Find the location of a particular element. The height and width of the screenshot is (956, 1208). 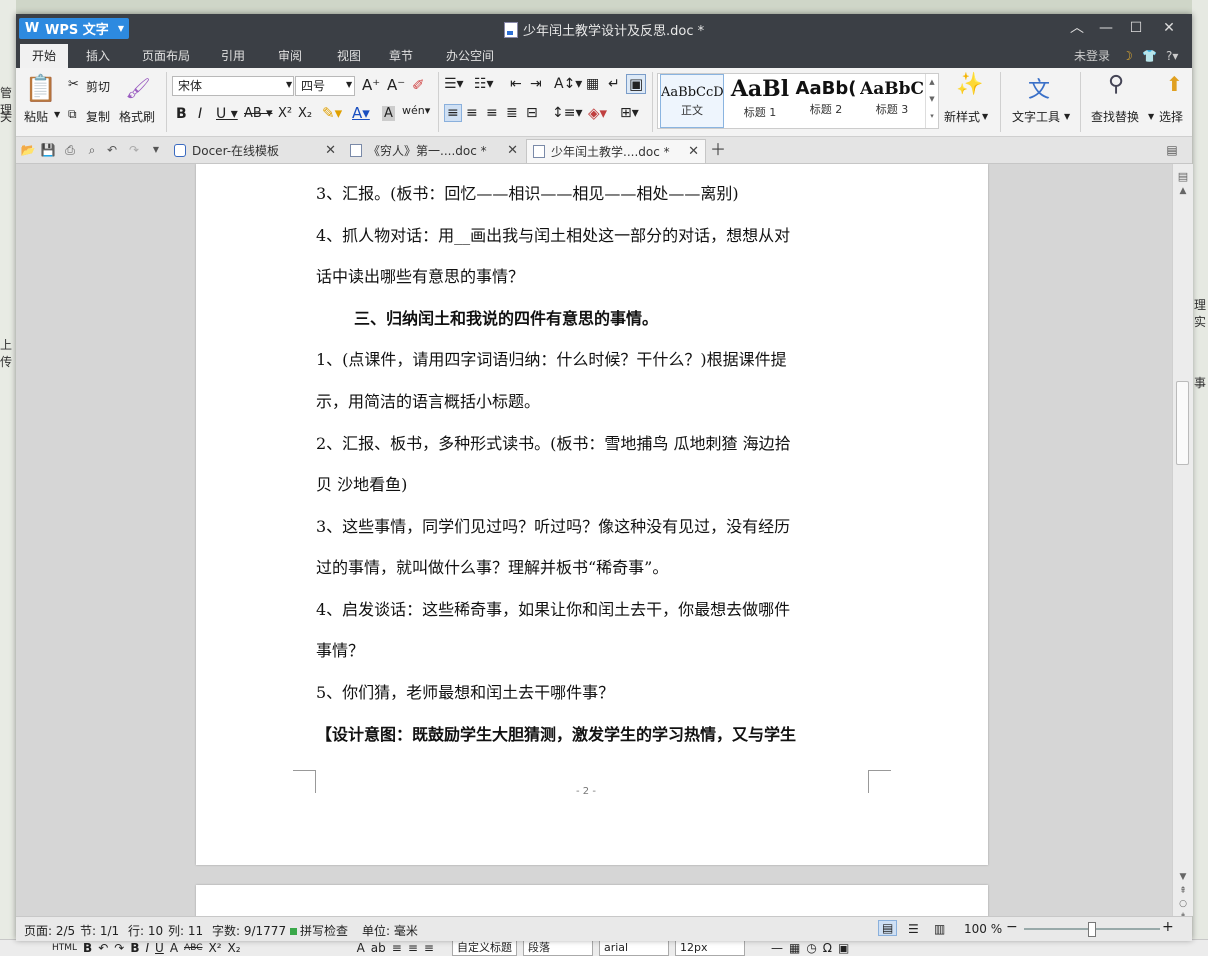

maximize-button: ☐ is located at coordinates (1136, 28).